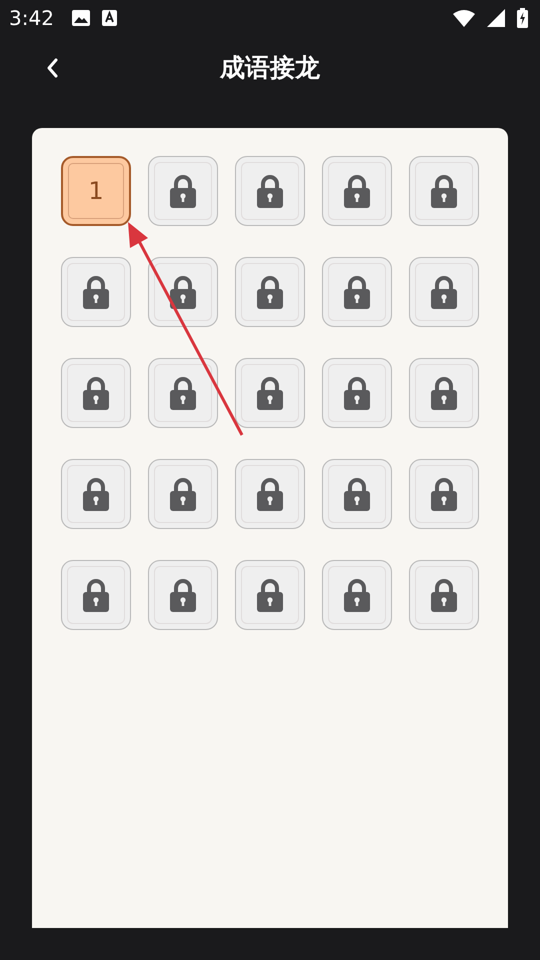 This screenshot has width=540, height=960. Describe the element at coordinates (270, 68) in the screenshot. I see `page-title: 成语接龙` at that location.